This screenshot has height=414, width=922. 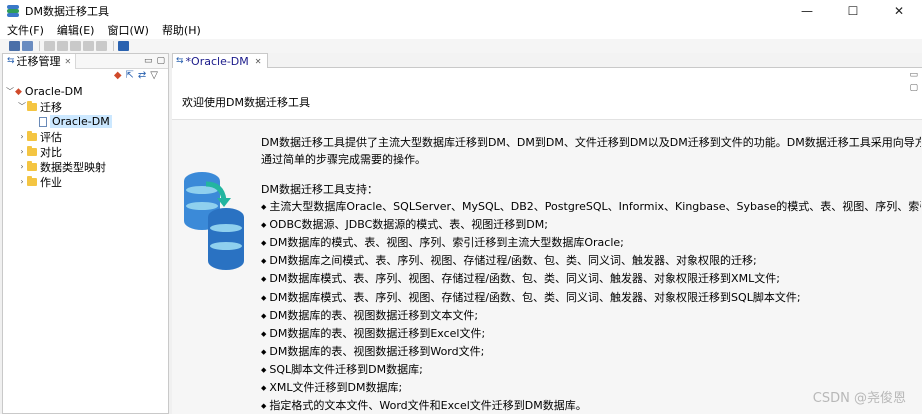 What do you see at coordinates (85, 151) in the screenshot?
I see `tree-item-compare: › 对比` at bounding box center [85, 151].